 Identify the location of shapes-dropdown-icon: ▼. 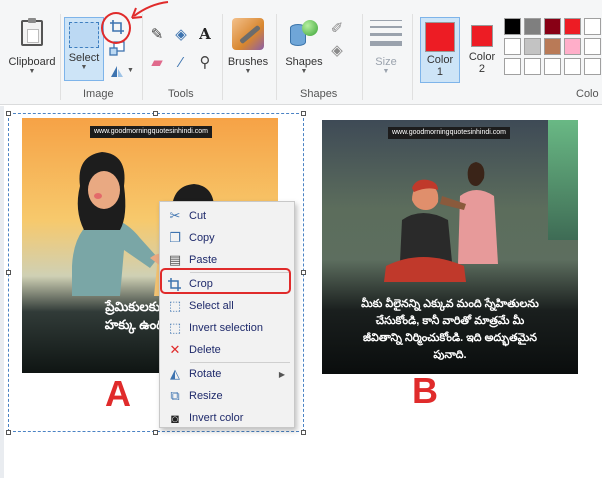
(304, 71).